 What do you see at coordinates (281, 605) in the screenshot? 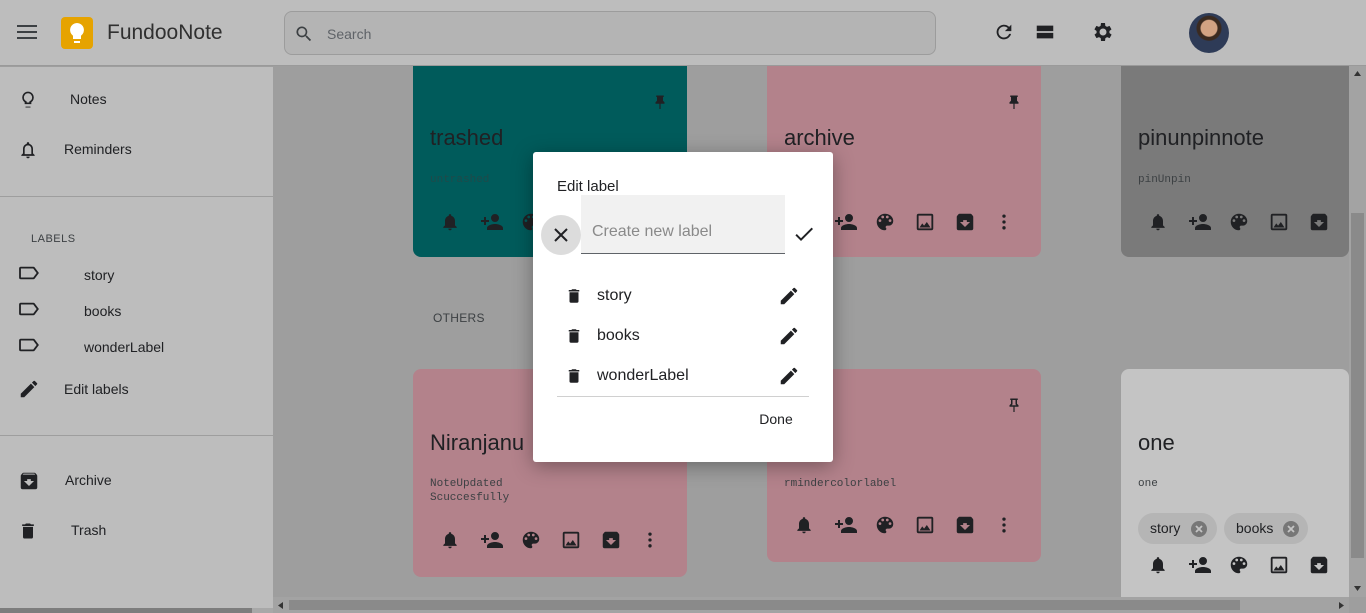
I see `scroll-left-arrow-icon` at bounding box center [281, 605].